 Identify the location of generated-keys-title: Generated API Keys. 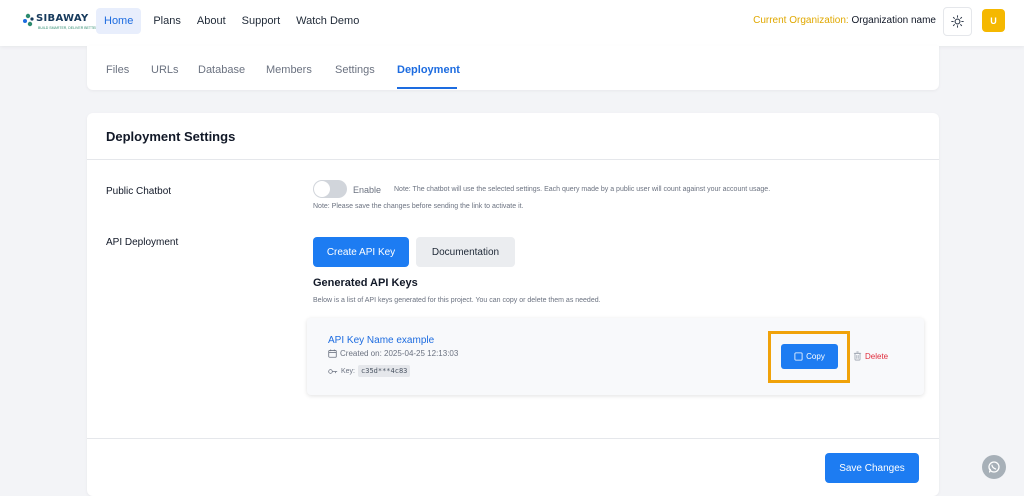
(365, 283).